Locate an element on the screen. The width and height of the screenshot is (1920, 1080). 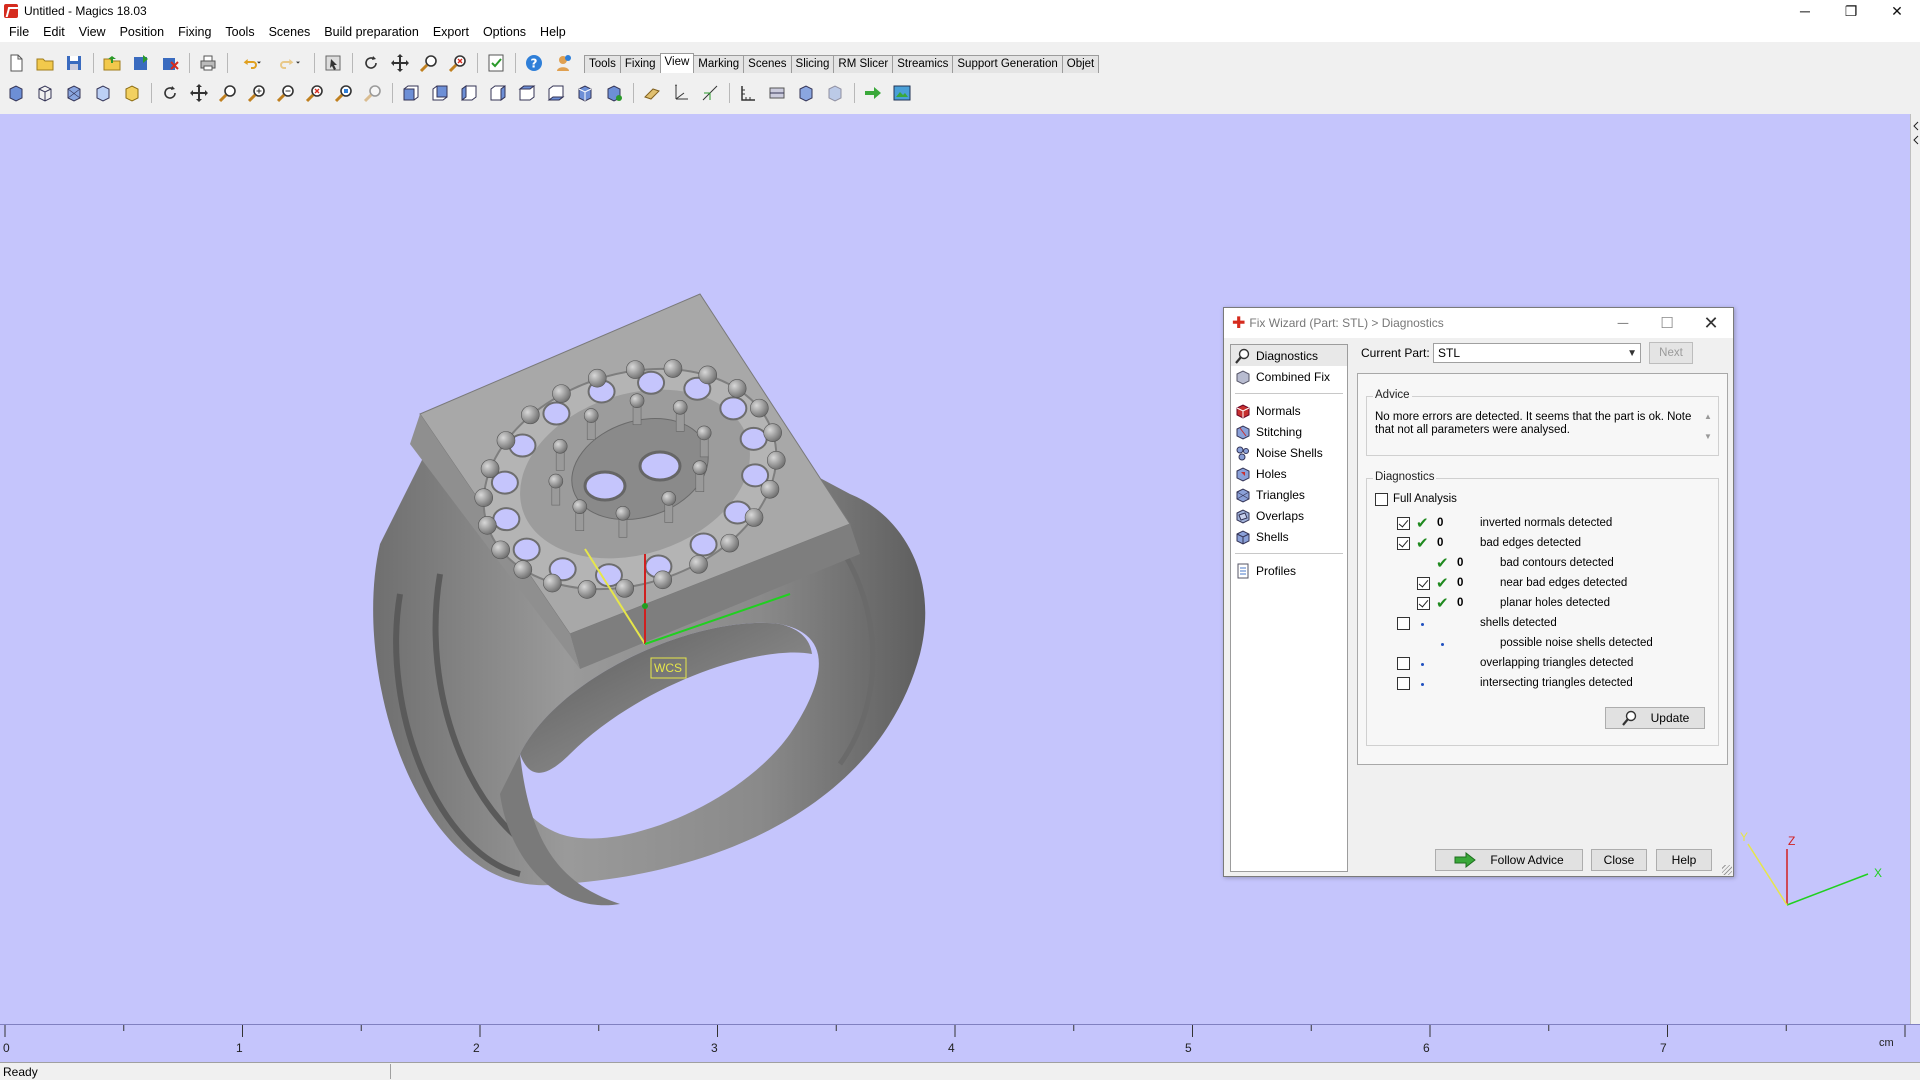
inverted-normals-checkbox is located at coordinates (1403, 523).